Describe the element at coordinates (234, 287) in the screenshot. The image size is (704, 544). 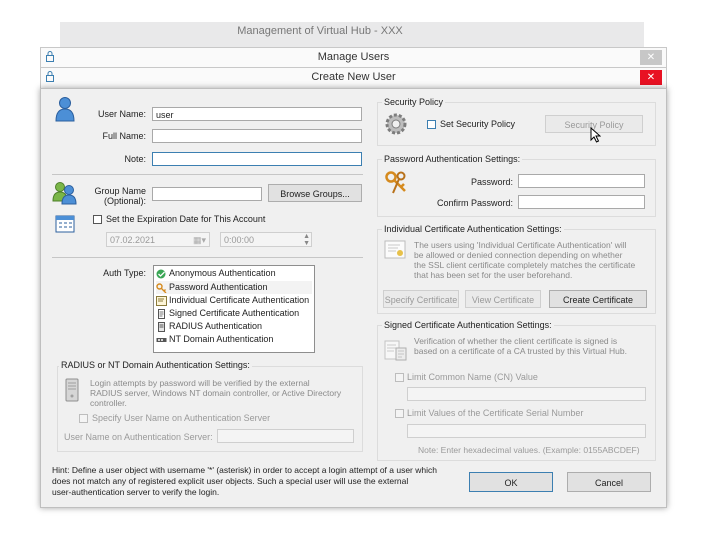
I see `auth-option-password: Password Authentication` at that location.